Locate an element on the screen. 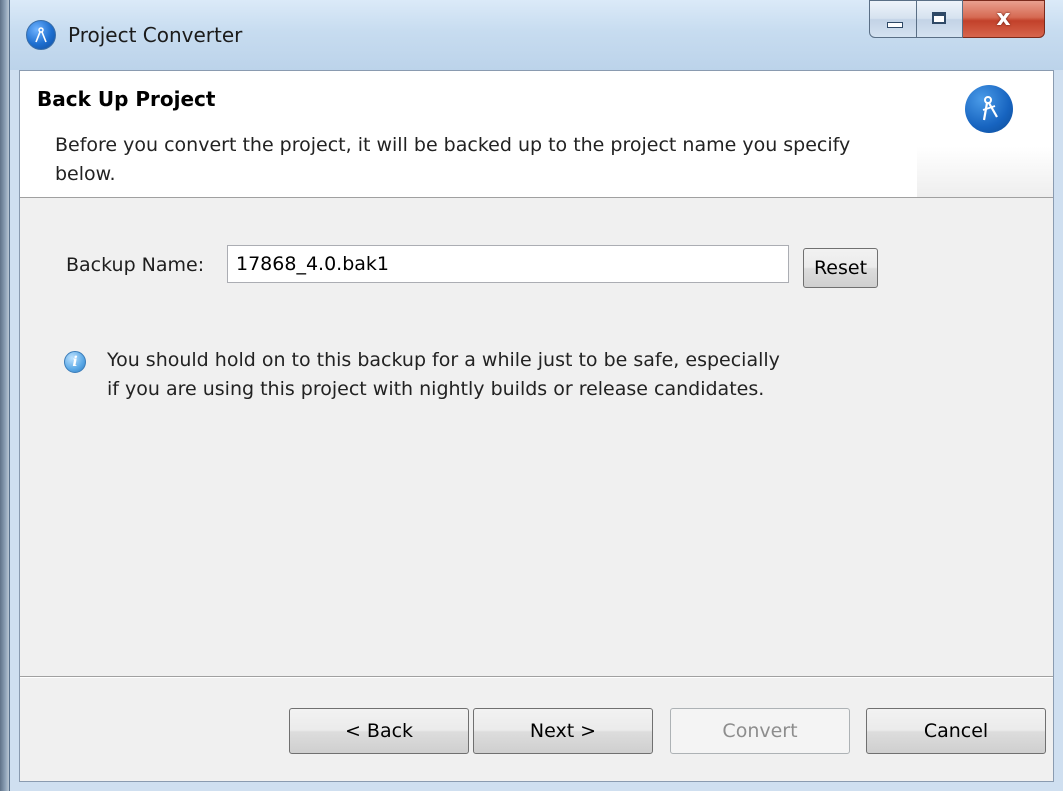 Image resolution: width=1063 pixels, height=791 pixels. next-button: Next > is located at coordinates (563, 731).